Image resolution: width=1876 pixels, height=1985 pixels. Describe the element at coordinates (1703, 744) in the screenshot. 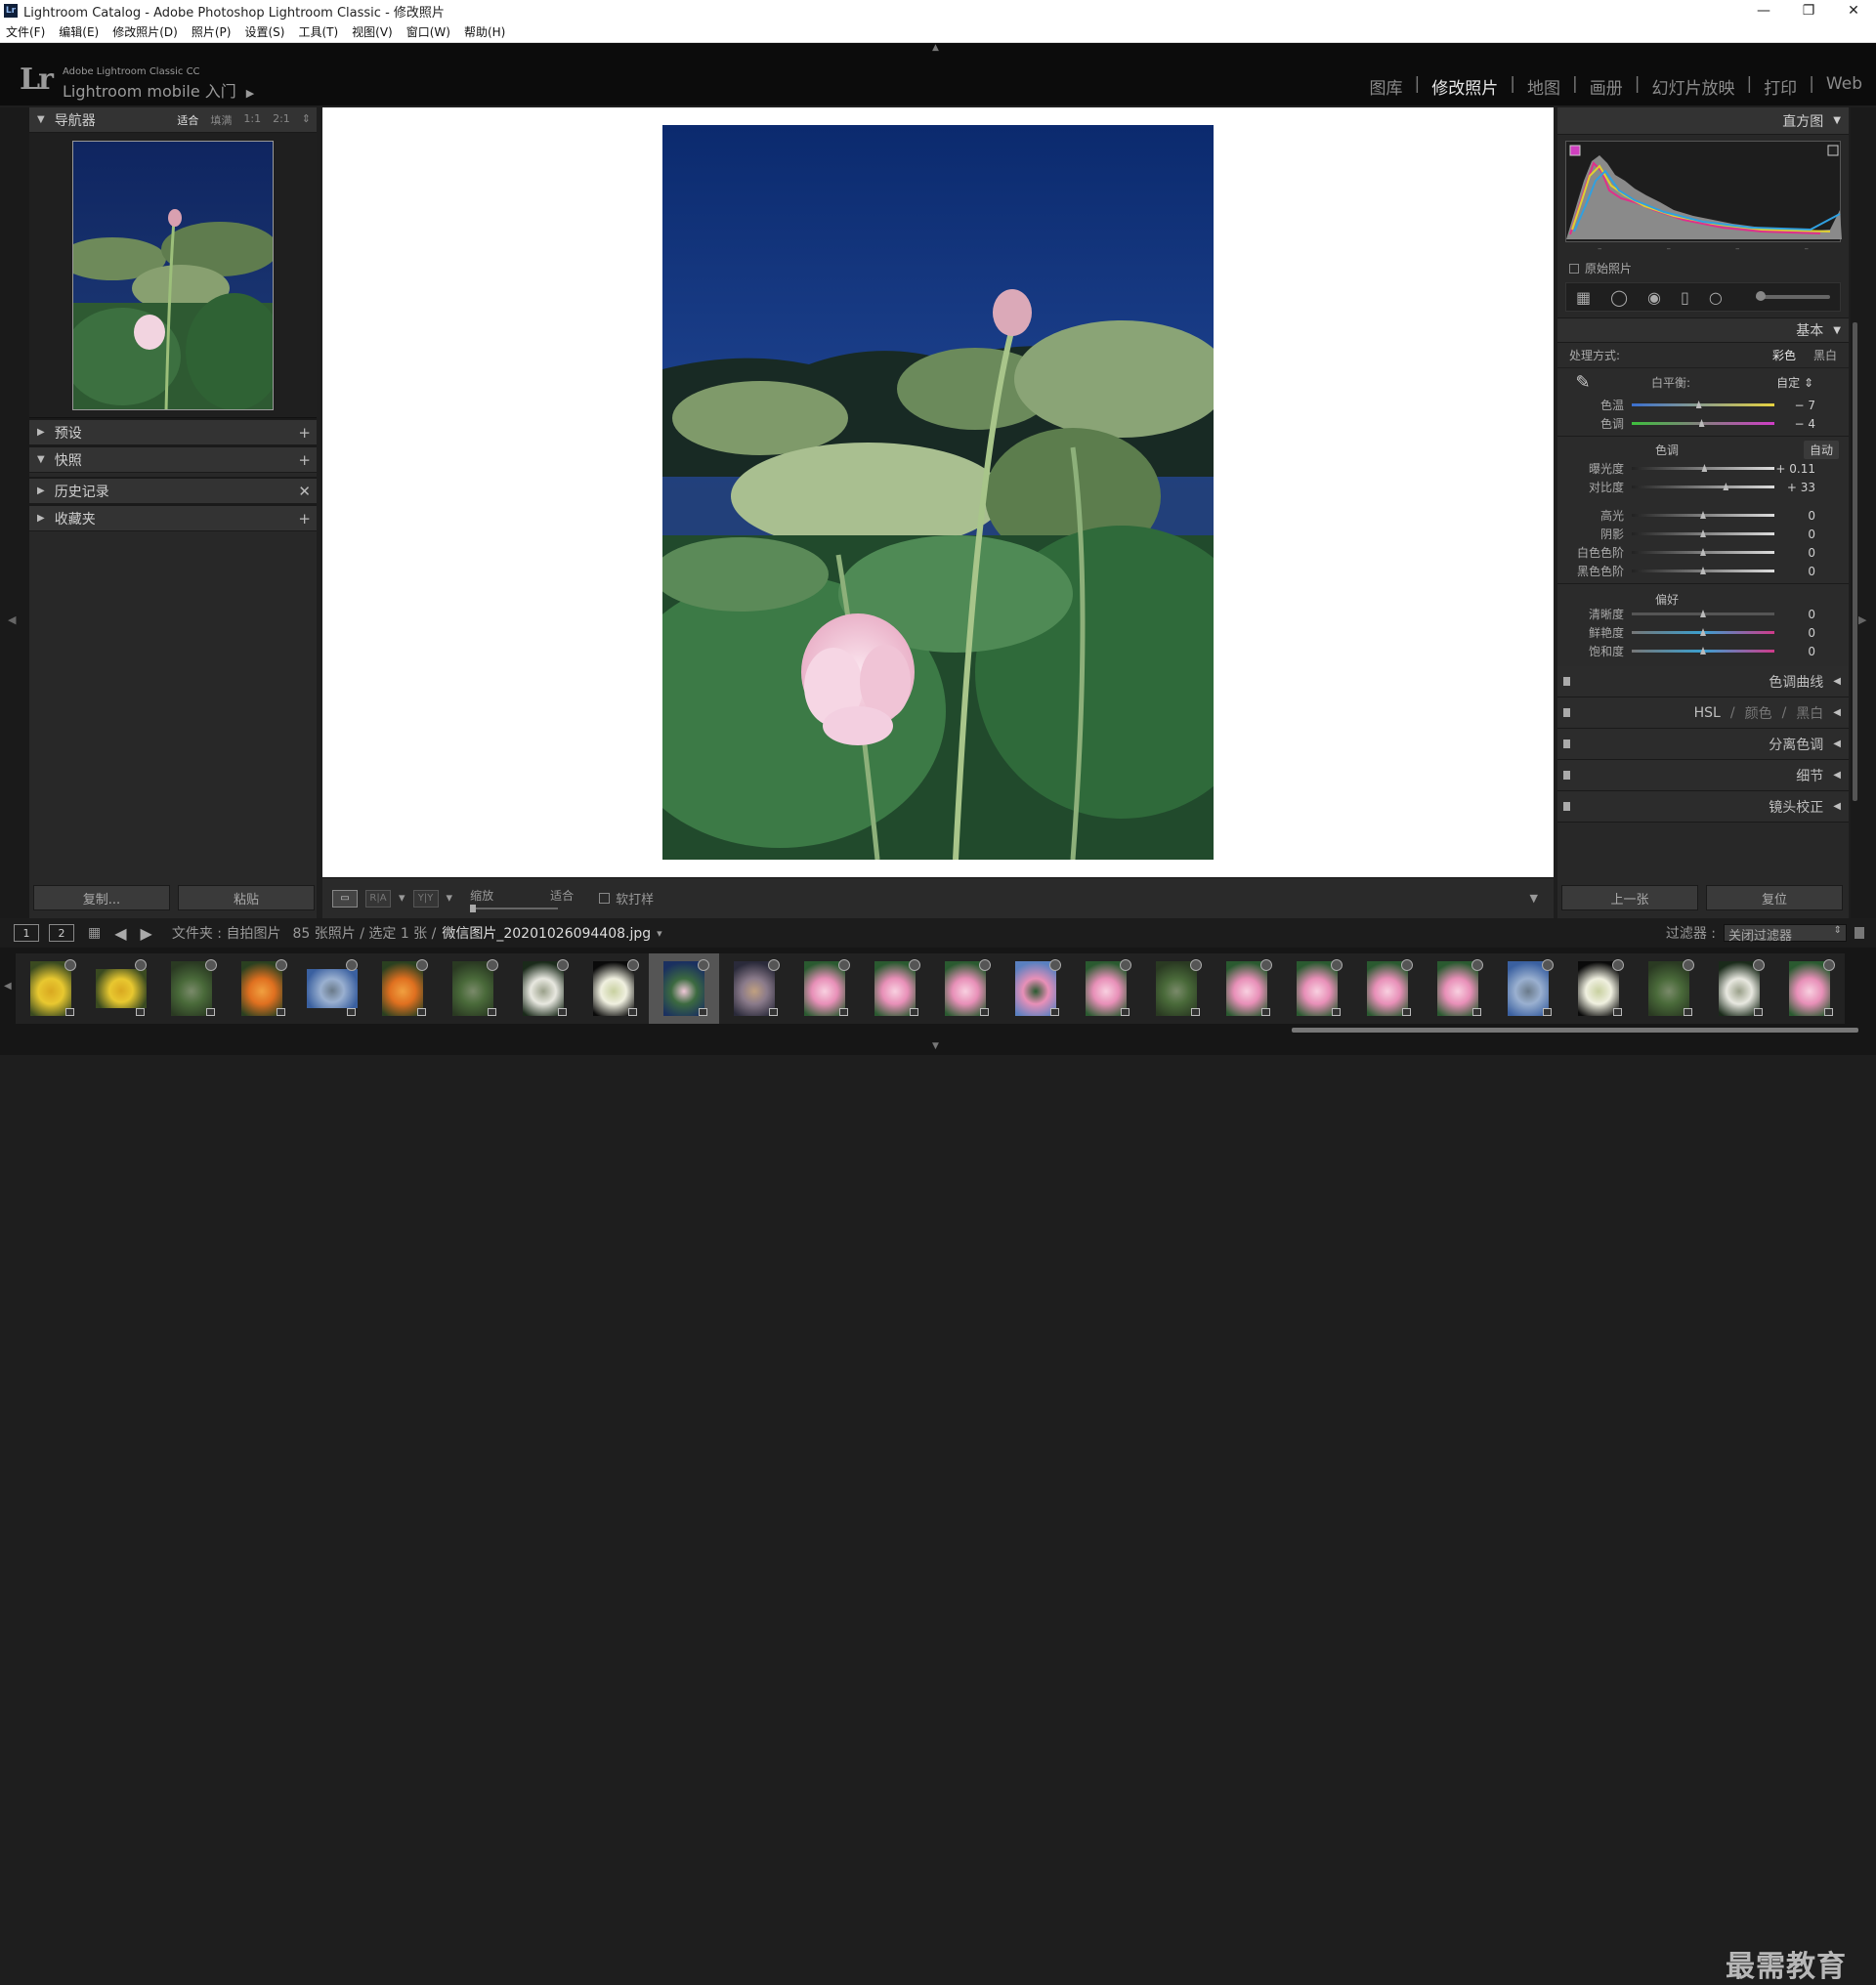

I see `develop-panel-2: 分离色调 ◀` at that location.